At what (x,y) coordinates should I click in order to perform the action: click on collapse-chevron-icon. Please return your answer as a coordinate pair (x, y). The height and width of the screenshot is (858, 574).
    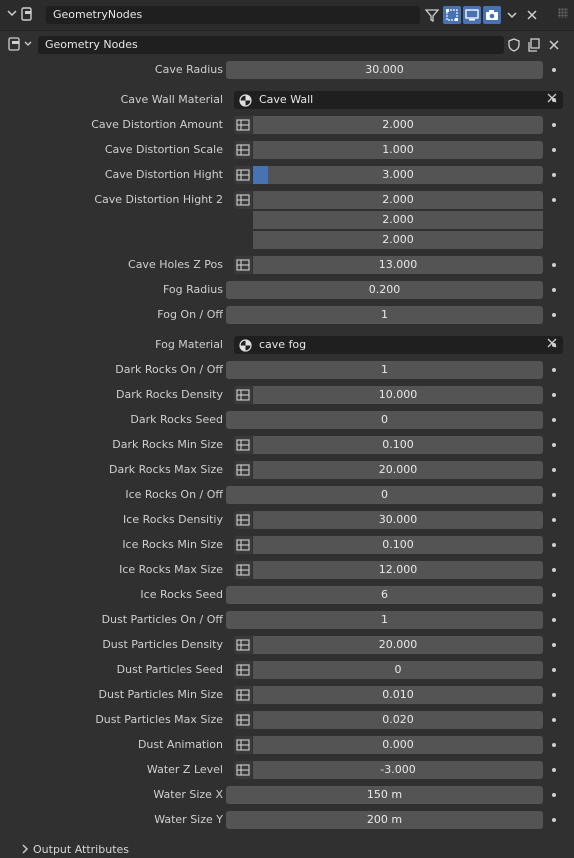
    Looking at the image, I should click on (12, 14).